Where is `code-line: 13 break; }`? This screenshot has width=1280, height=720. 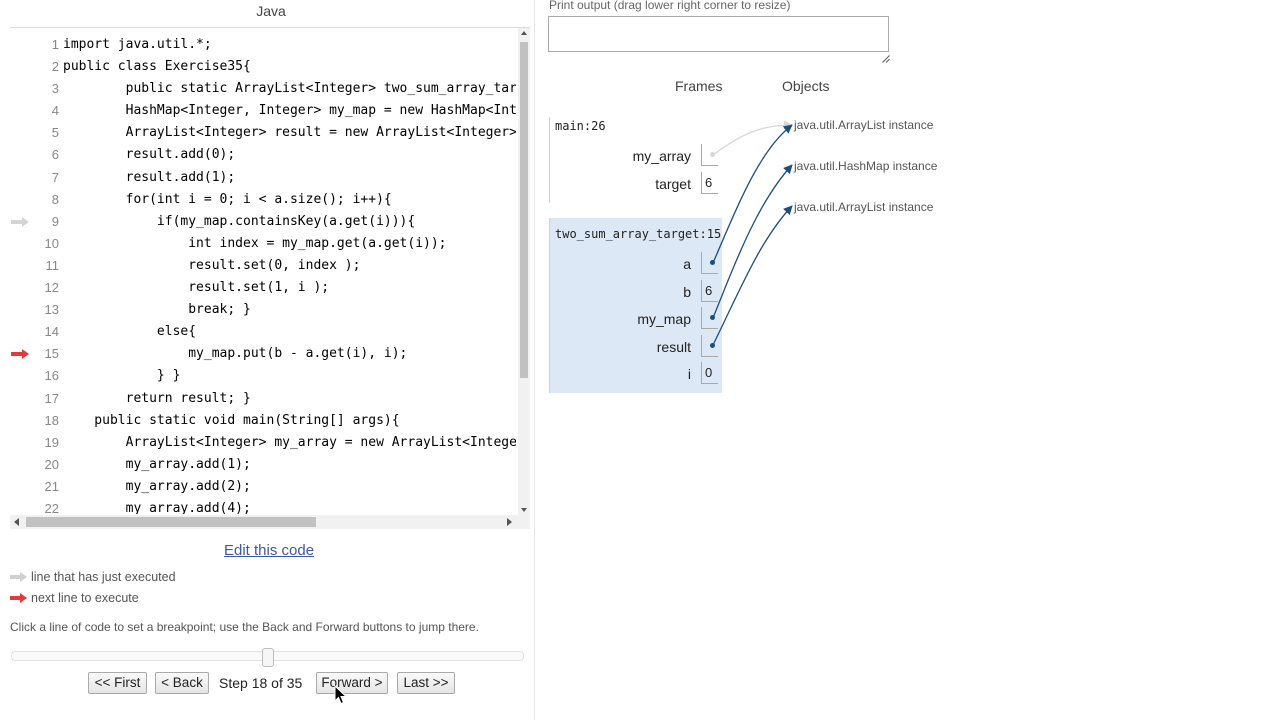
code-line: 13 break; } is located at coordinates (263, 310).